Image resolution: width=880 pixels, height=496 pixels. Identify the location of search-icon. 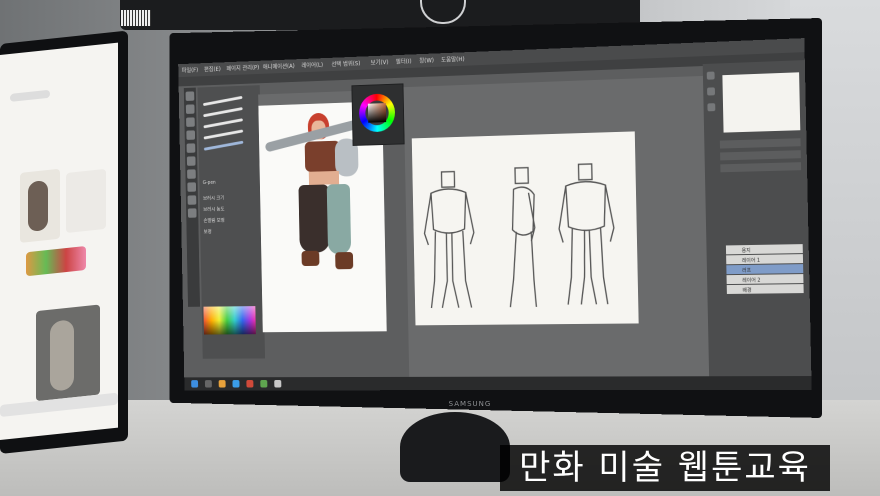
(208, 384).